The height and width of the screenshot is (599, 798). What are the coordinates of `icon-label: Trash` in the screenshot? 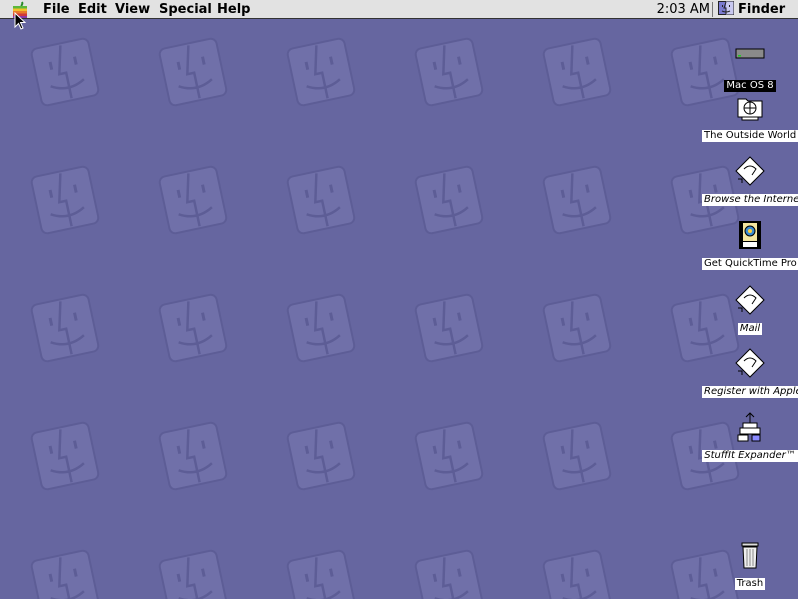 It's located at (750, 584).